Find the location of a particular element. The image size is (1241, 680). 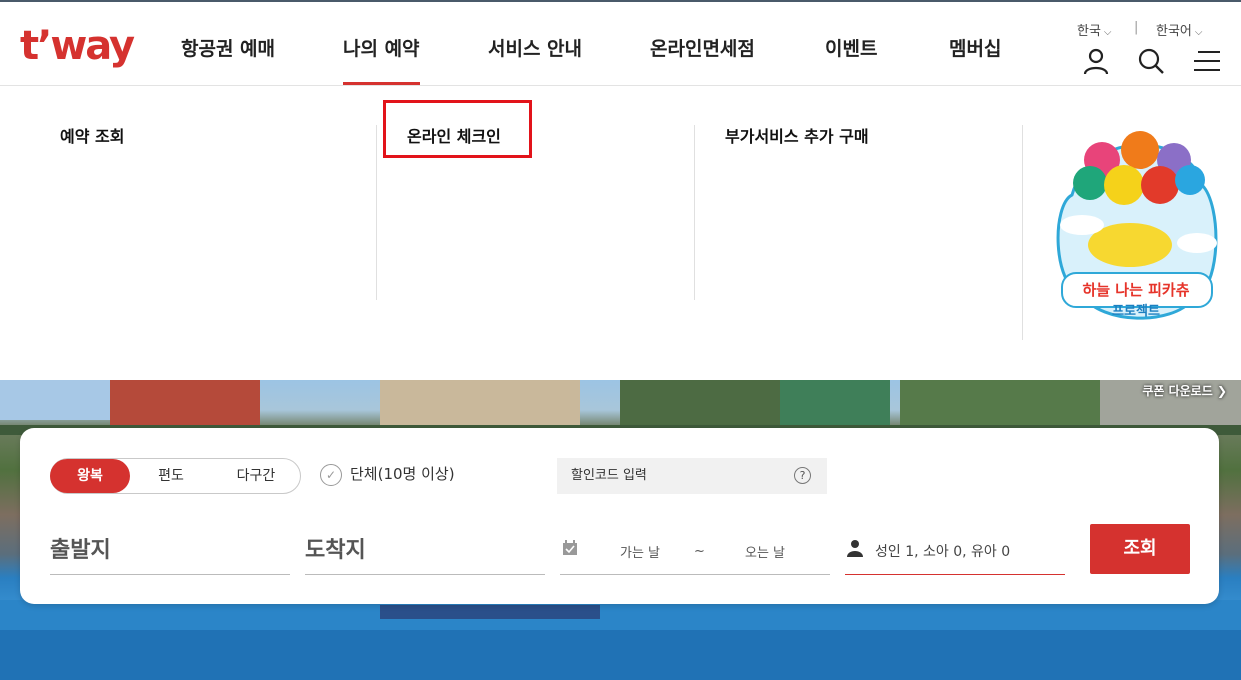

nav-item-services: 서비스 안내 is located at coordinates (535, 47).